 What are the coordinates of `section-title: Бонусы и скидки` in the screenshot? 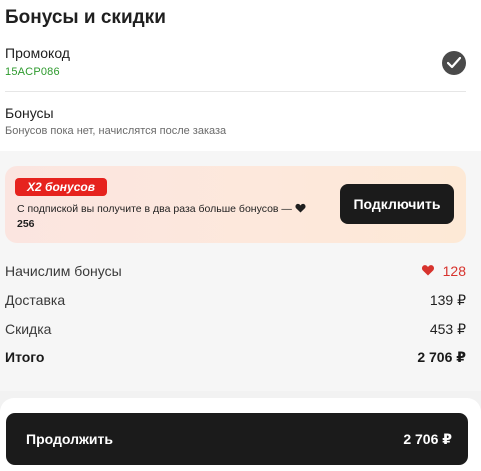 It's located at (85, 17).